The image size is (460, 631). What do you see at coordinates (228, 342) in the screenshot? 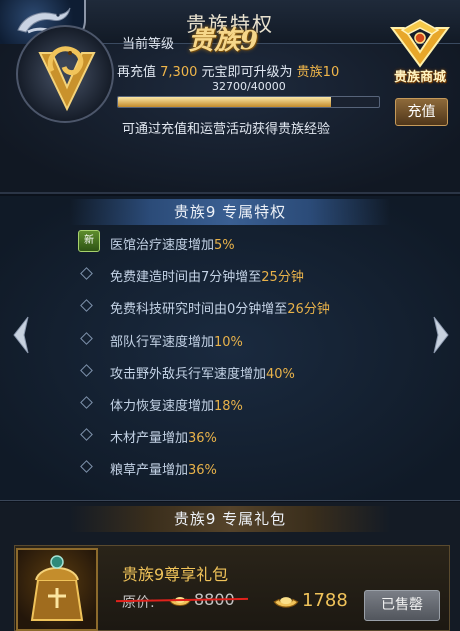
I see `privilege-value: 10%` at bounding box center [228, 342].